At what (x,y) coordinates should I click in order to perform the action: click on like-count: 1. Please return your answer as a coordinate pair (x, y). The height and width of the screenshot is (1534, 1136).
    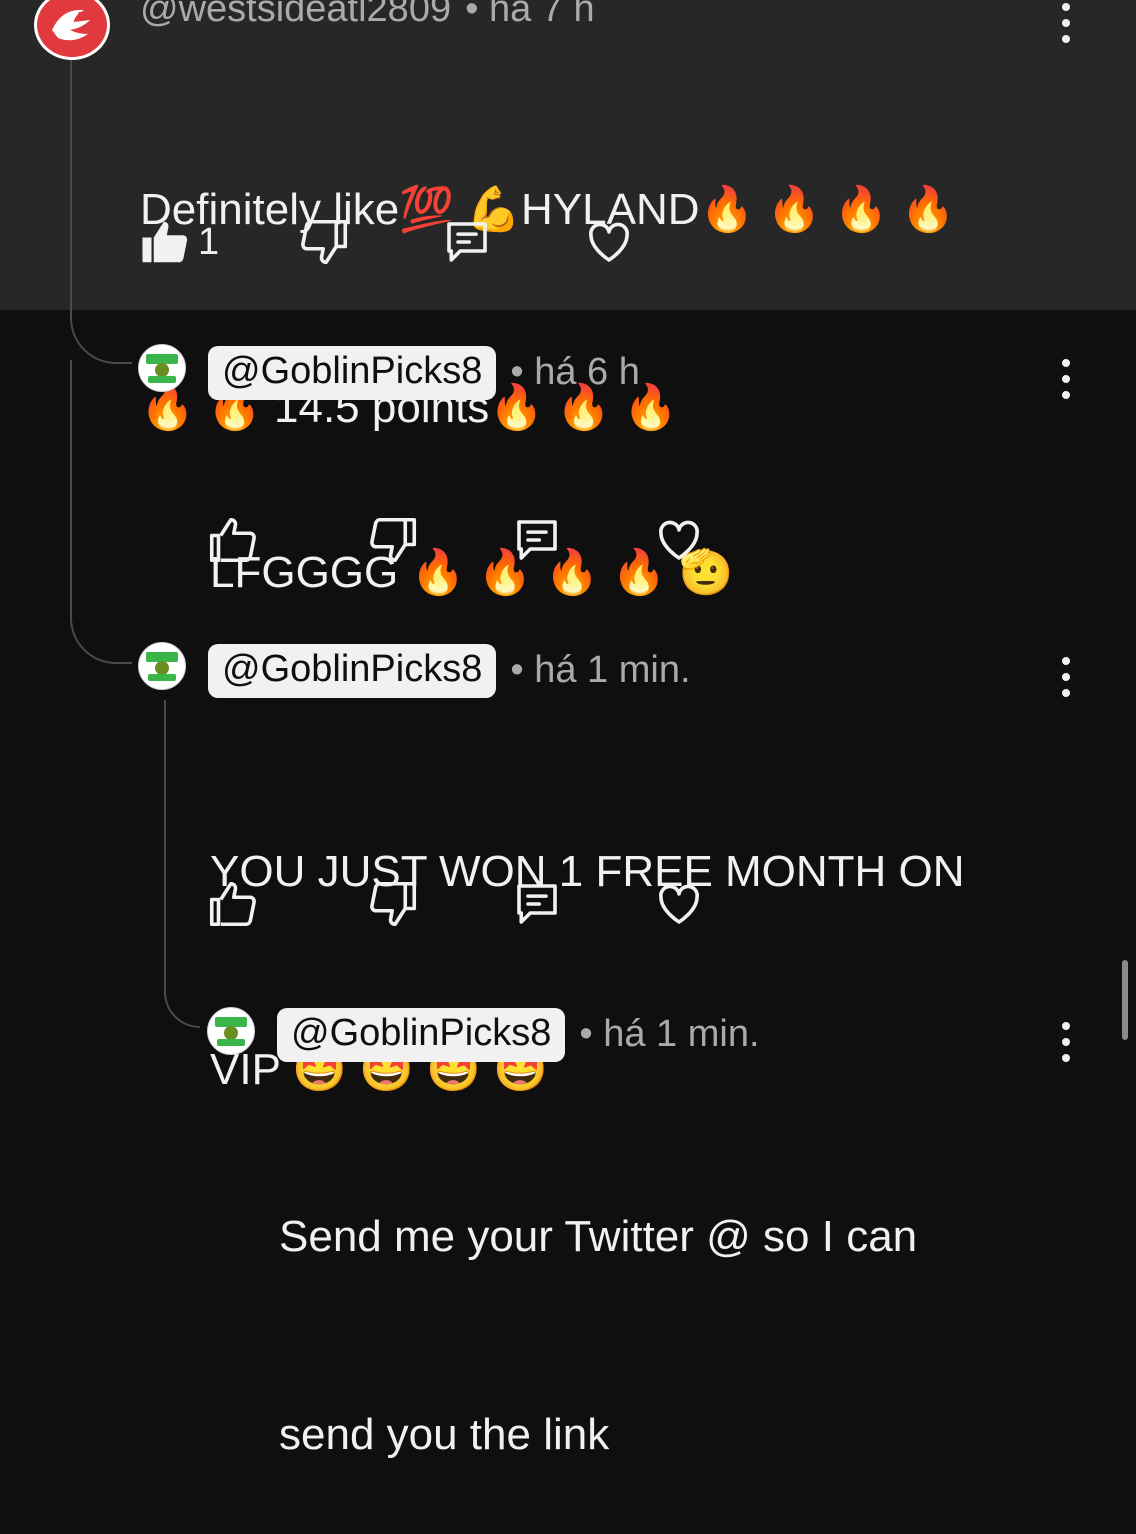
    Looking at the image, I should click on (209, 241).